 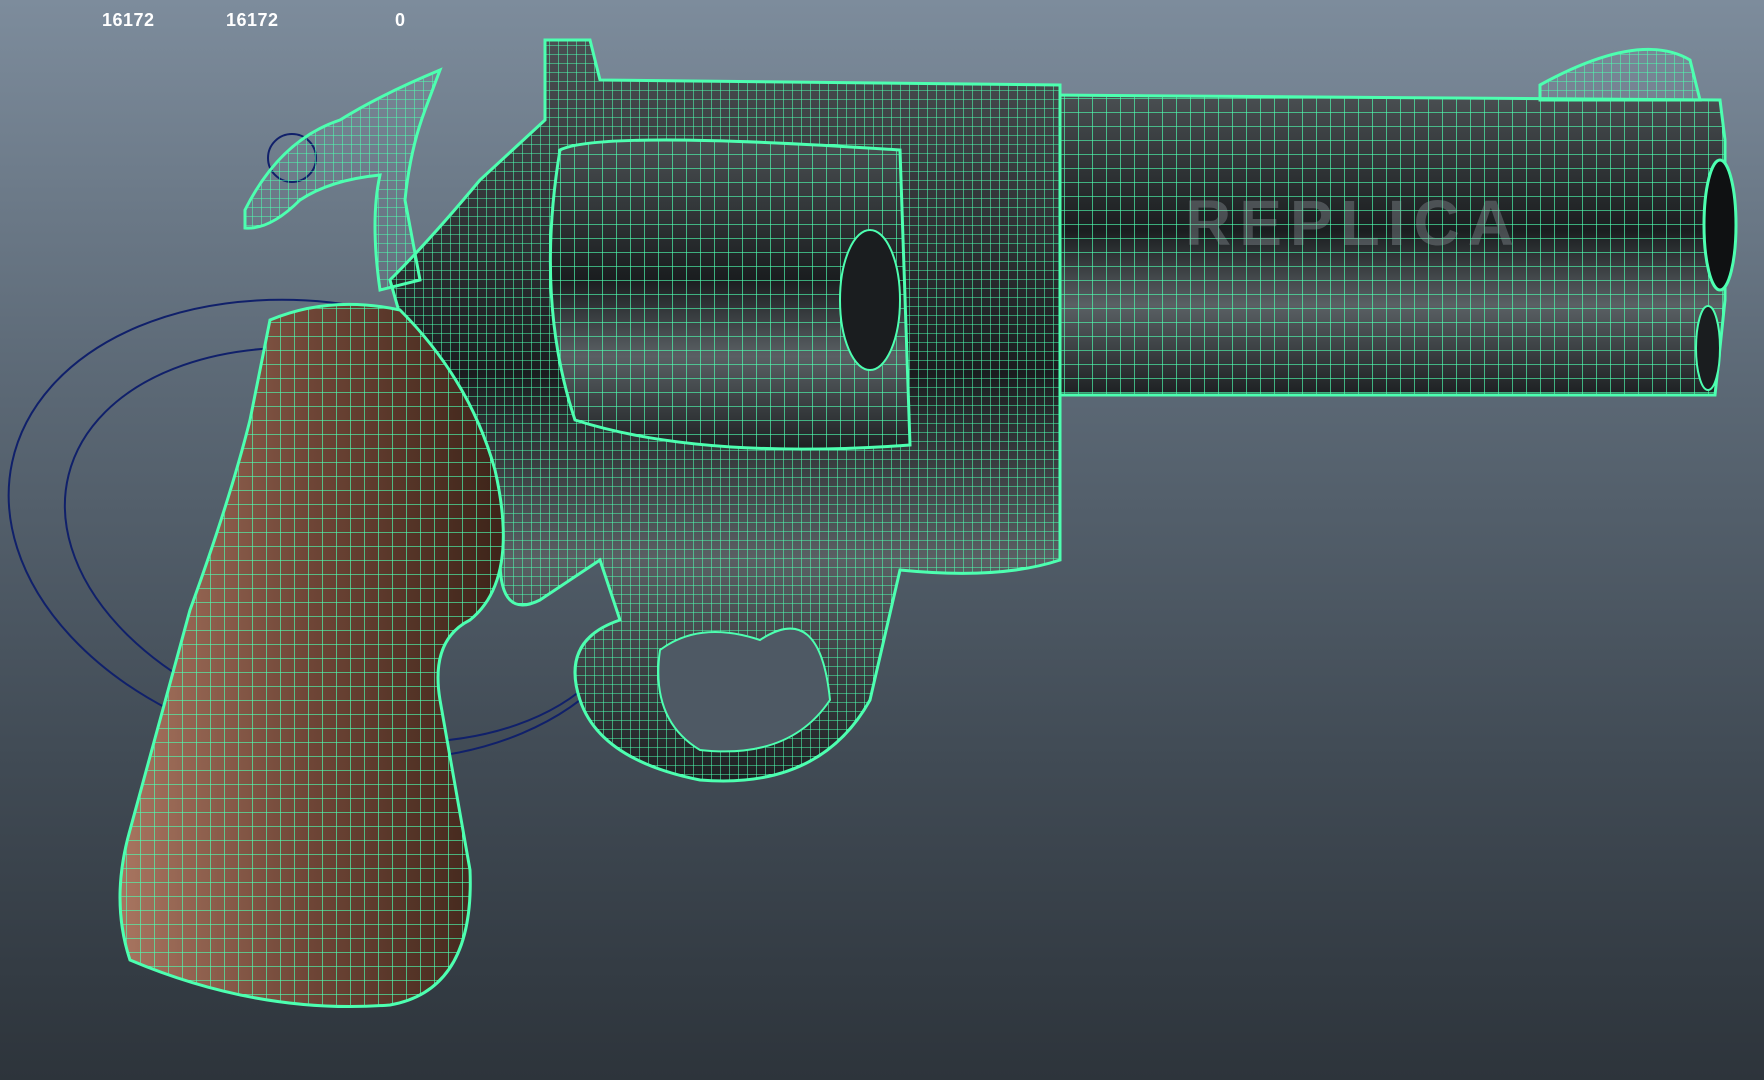 I want to click on grip-mesh, so click(x=311, y=655).